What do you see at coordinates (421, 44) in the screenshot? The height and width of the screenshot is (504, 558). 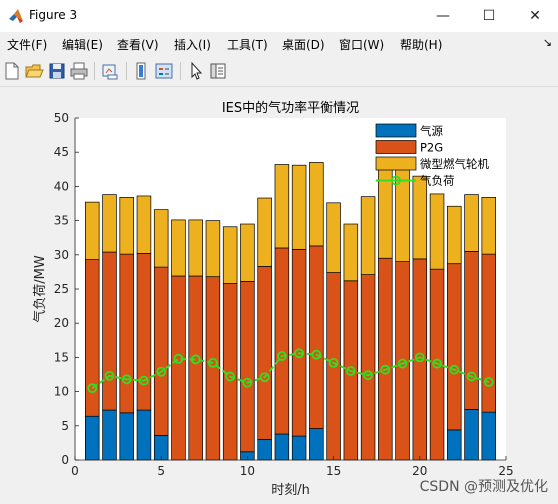 I see `menu-help: 帮助(H)` at bounding box center [421, 44].